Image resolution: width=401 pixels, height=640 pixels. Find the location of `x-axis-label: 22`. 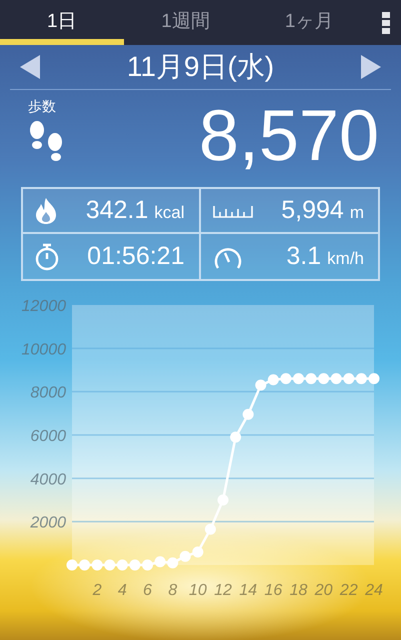

x-axis-label: 22 is located at coordinates (349, 590).